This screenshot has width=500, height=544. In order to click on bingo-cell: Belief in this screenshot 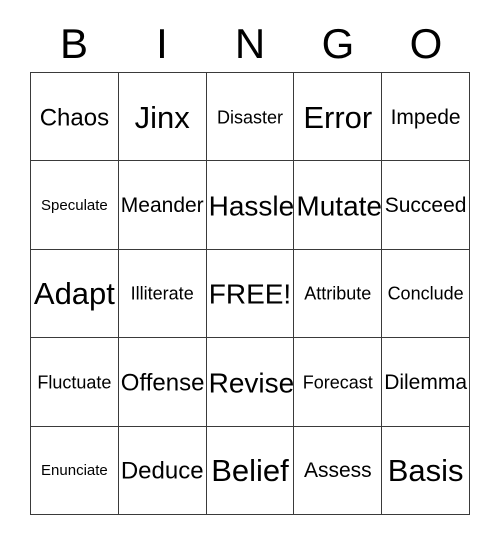, I will do `click(250, 470)`.